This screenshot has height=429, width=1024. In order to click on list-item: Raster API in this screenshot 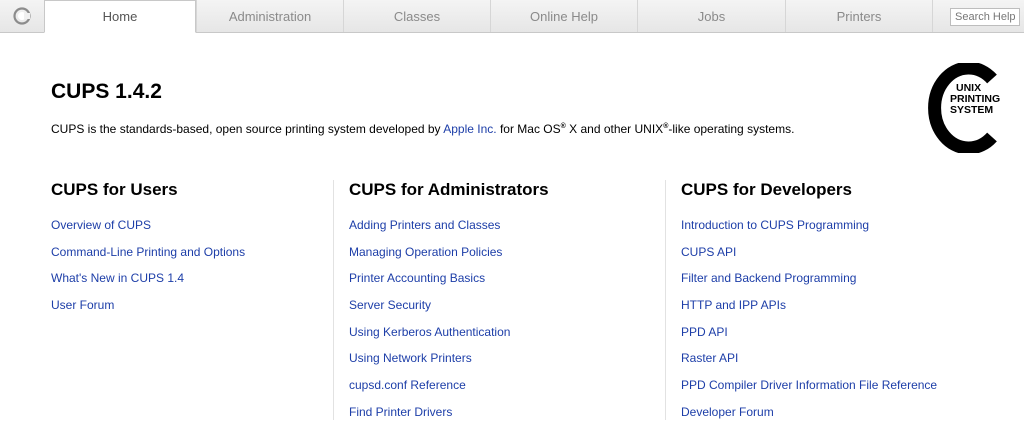, I will do `click(809, 364)`.